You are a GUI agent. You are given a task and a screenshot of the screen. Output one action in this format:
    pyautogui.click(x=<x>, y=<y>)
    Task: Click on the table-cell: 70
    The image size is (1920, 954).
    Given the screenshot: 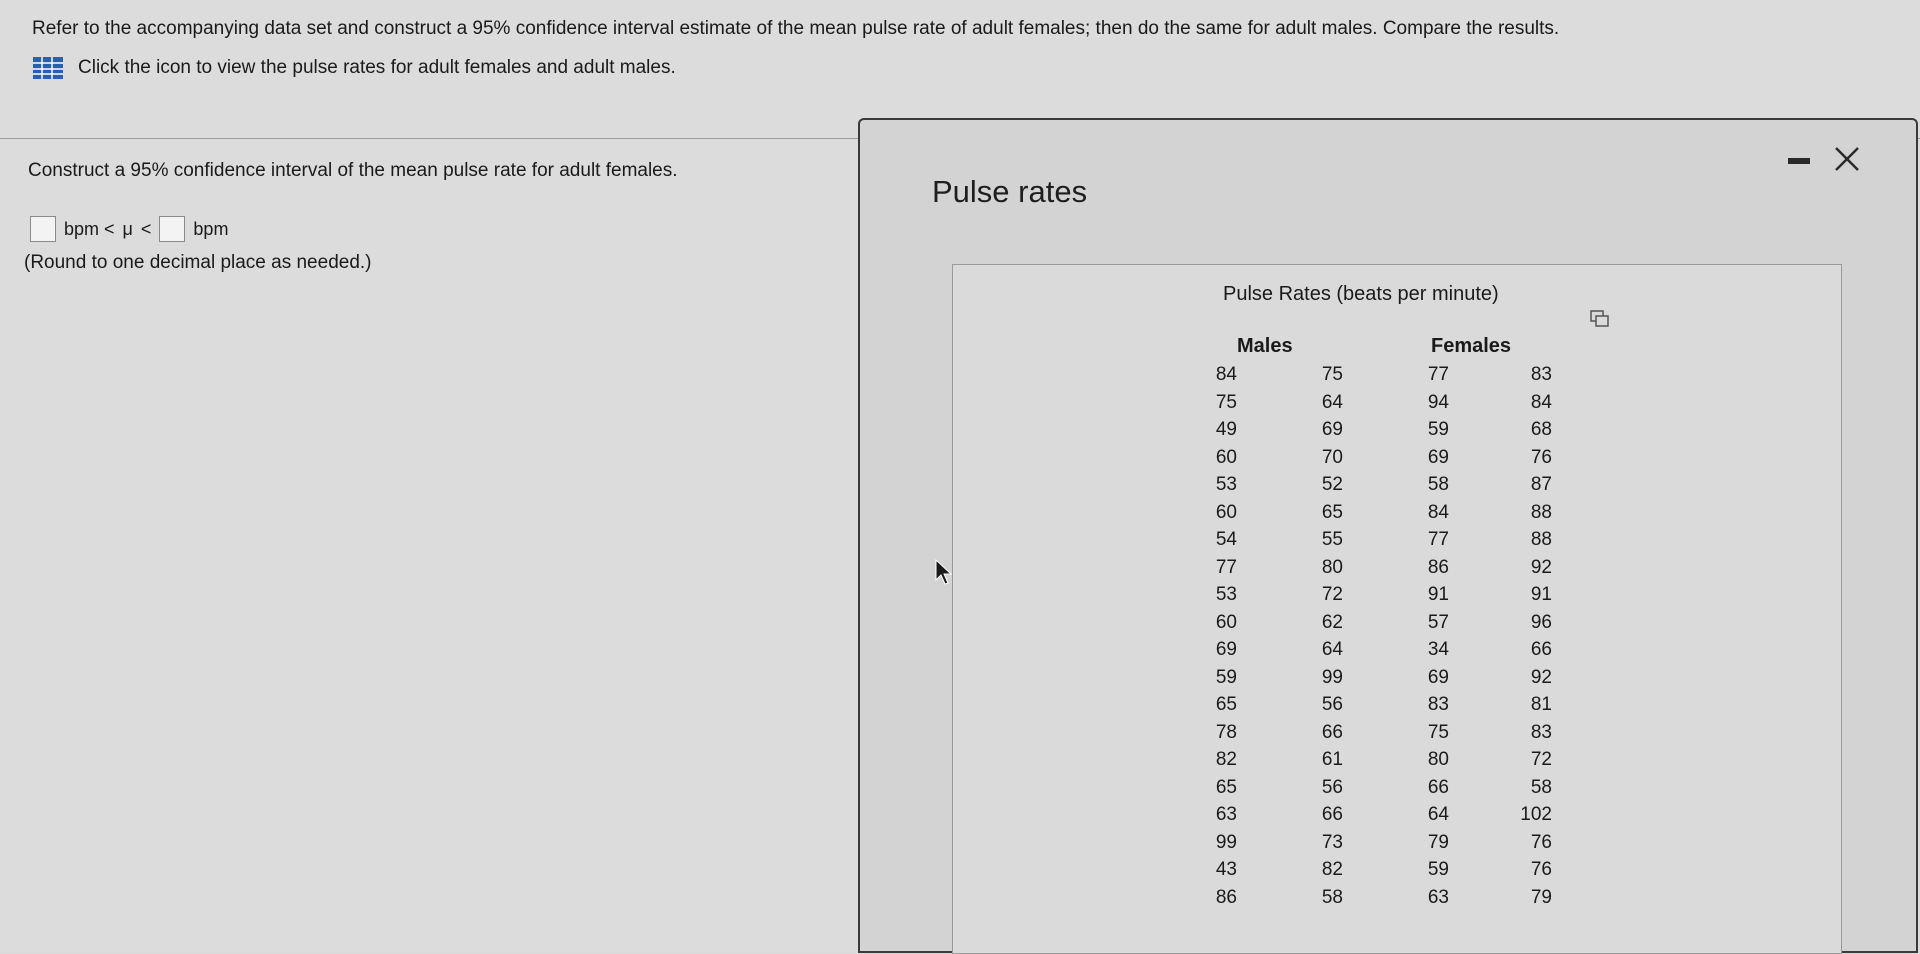 What is the action you would take?
    pyautogui.click(x=1332, y=457)
    